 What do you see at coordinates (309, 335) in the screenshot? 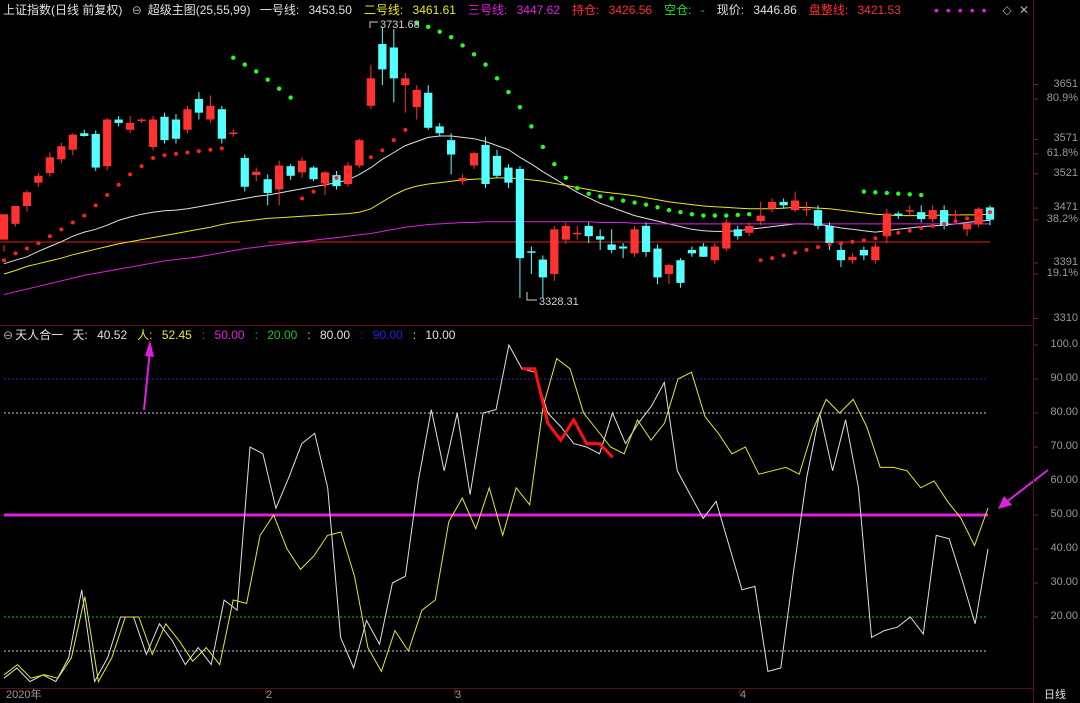
I see `item-label: :` at bounding box center [309, 335].